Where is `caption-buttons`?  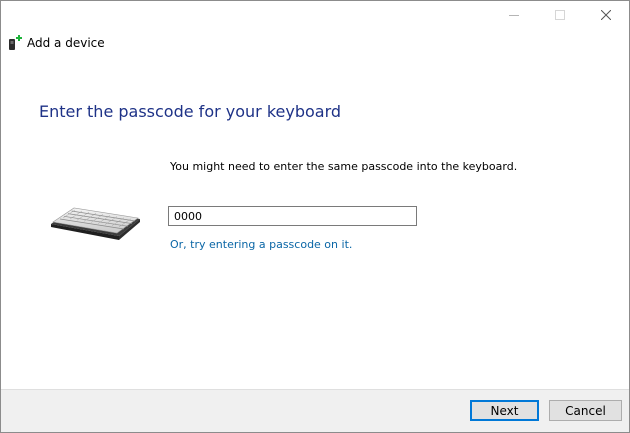
caption-buttons is located at coordinates (560, 15).